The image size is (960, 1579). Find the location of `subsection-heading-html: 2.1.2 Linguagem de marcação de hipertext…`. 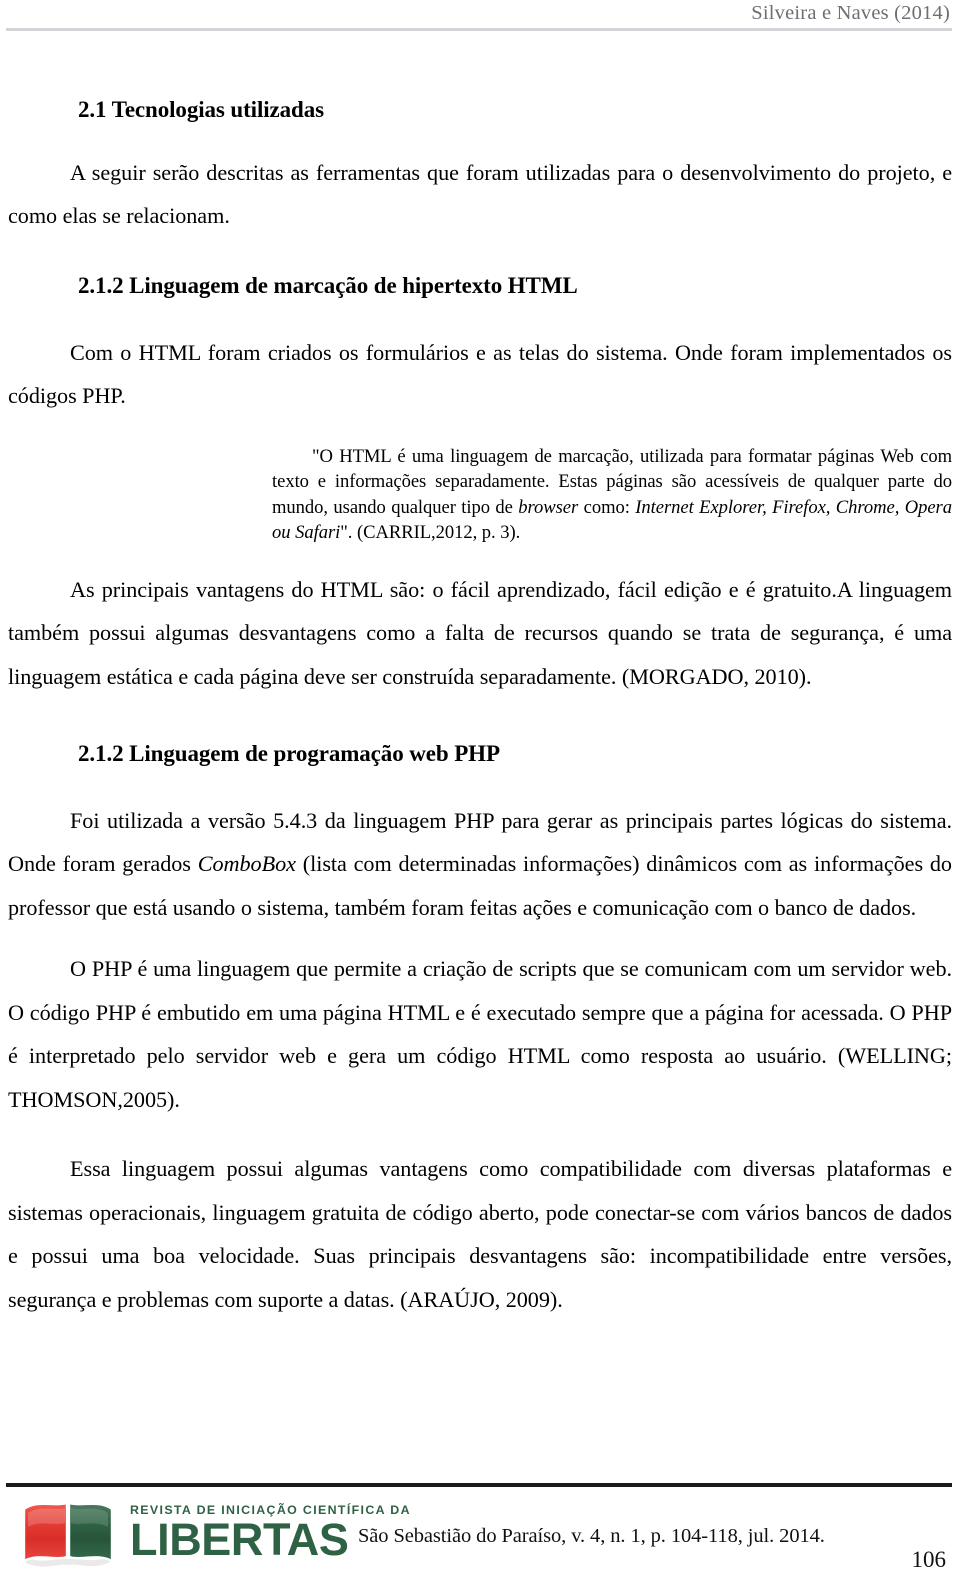

subsection-heading-html: 2.1.2 Linguagem de marcação de hipertext… is located at coordinates (328, 285).